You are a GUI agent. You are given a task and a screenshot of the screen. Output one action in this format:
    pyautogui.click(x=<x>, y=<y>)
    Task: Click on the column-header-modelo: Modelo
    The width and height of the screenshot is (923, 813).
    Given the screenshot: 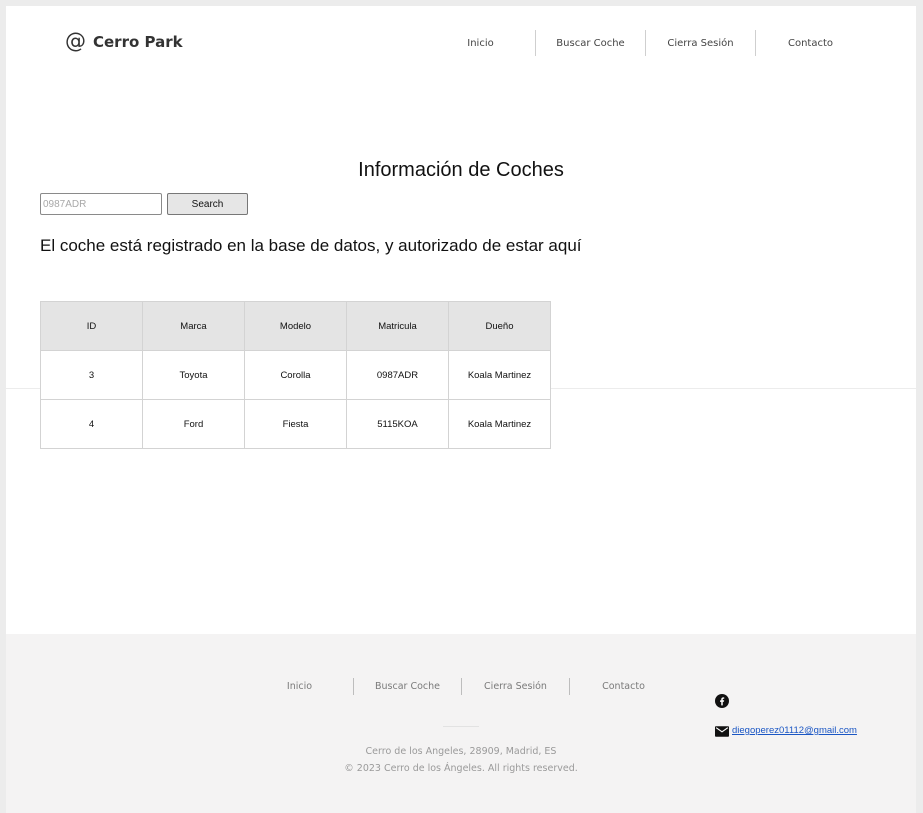 What is the action you would take?
    pyautogui.click(x=295, y=326)
    